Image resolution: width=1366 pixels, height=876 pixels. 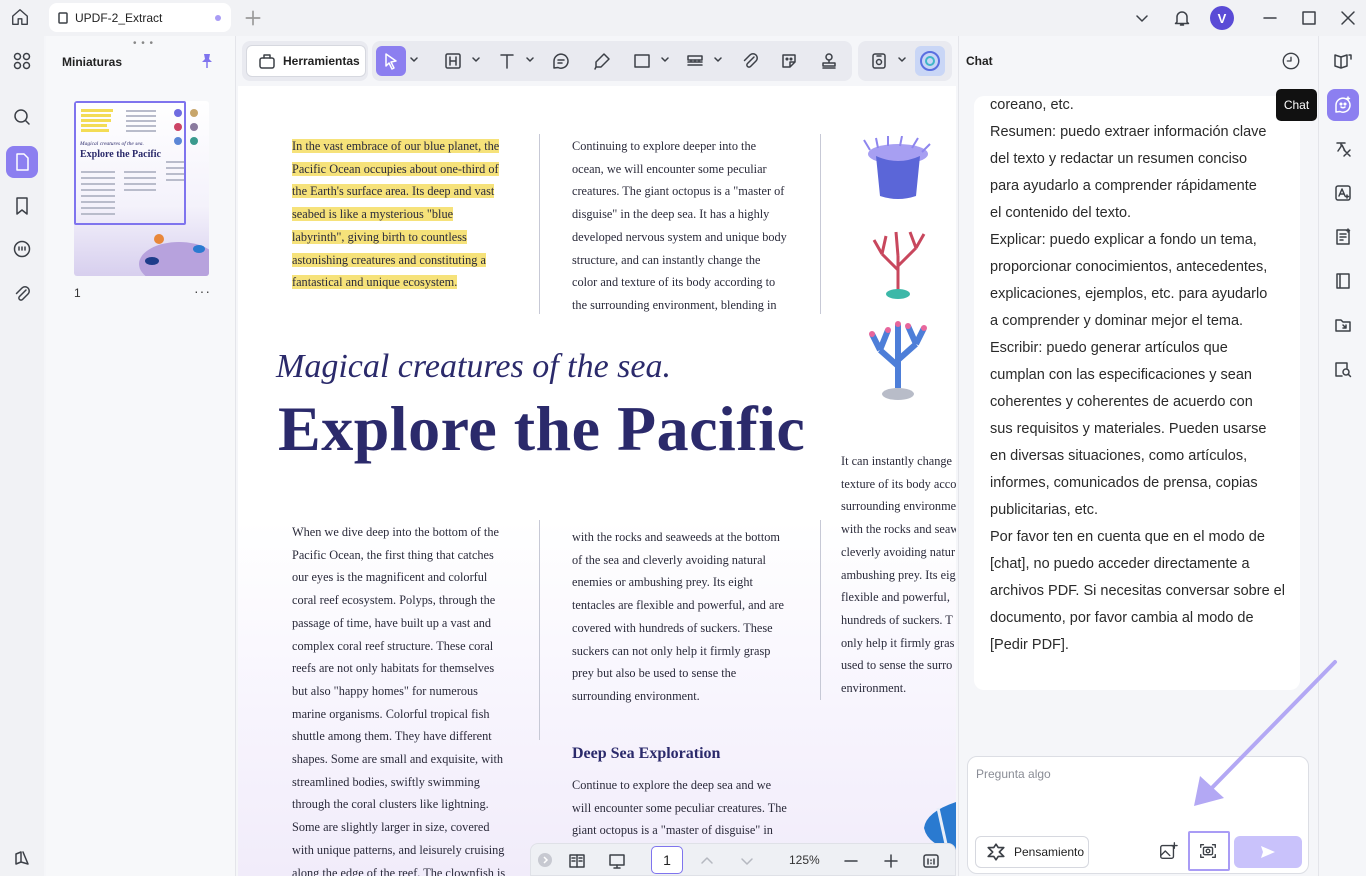 I want to click on highlighter-icon, so click(x=602, y=61).